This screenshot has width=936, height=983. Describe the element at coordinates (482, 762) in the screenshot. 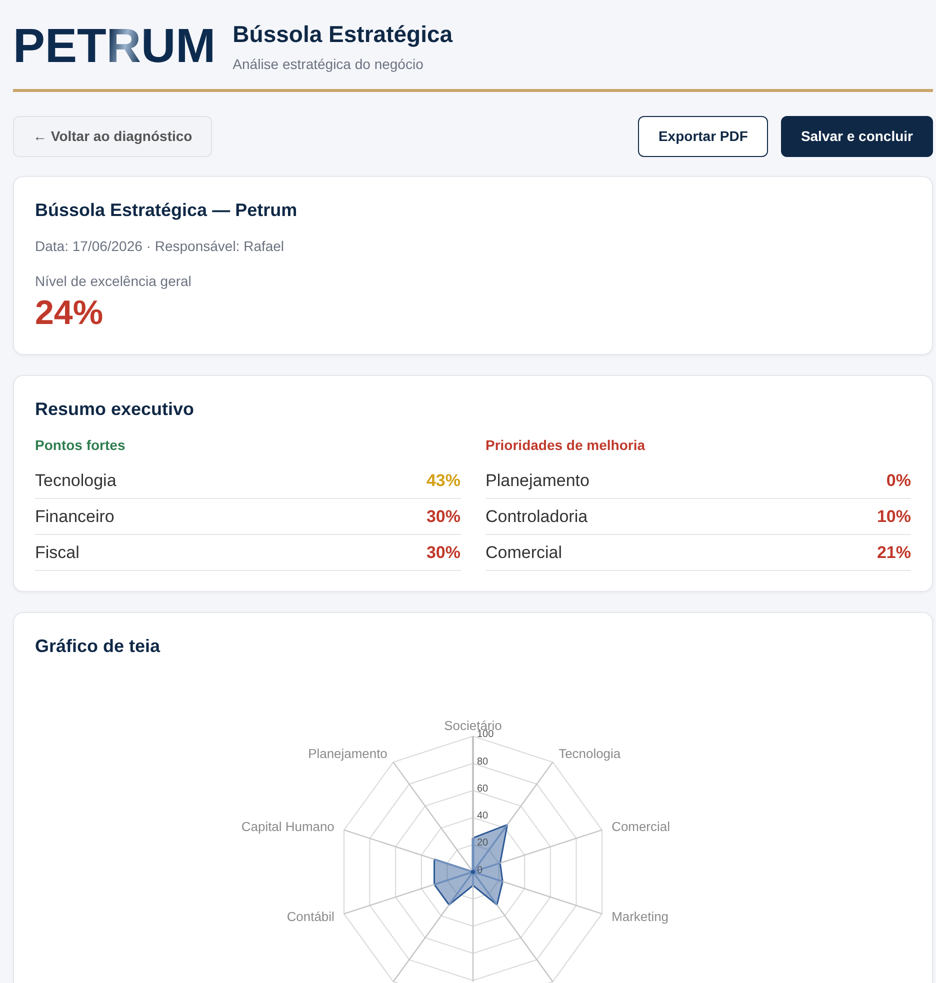

I see `scale-label: 80` at that location.